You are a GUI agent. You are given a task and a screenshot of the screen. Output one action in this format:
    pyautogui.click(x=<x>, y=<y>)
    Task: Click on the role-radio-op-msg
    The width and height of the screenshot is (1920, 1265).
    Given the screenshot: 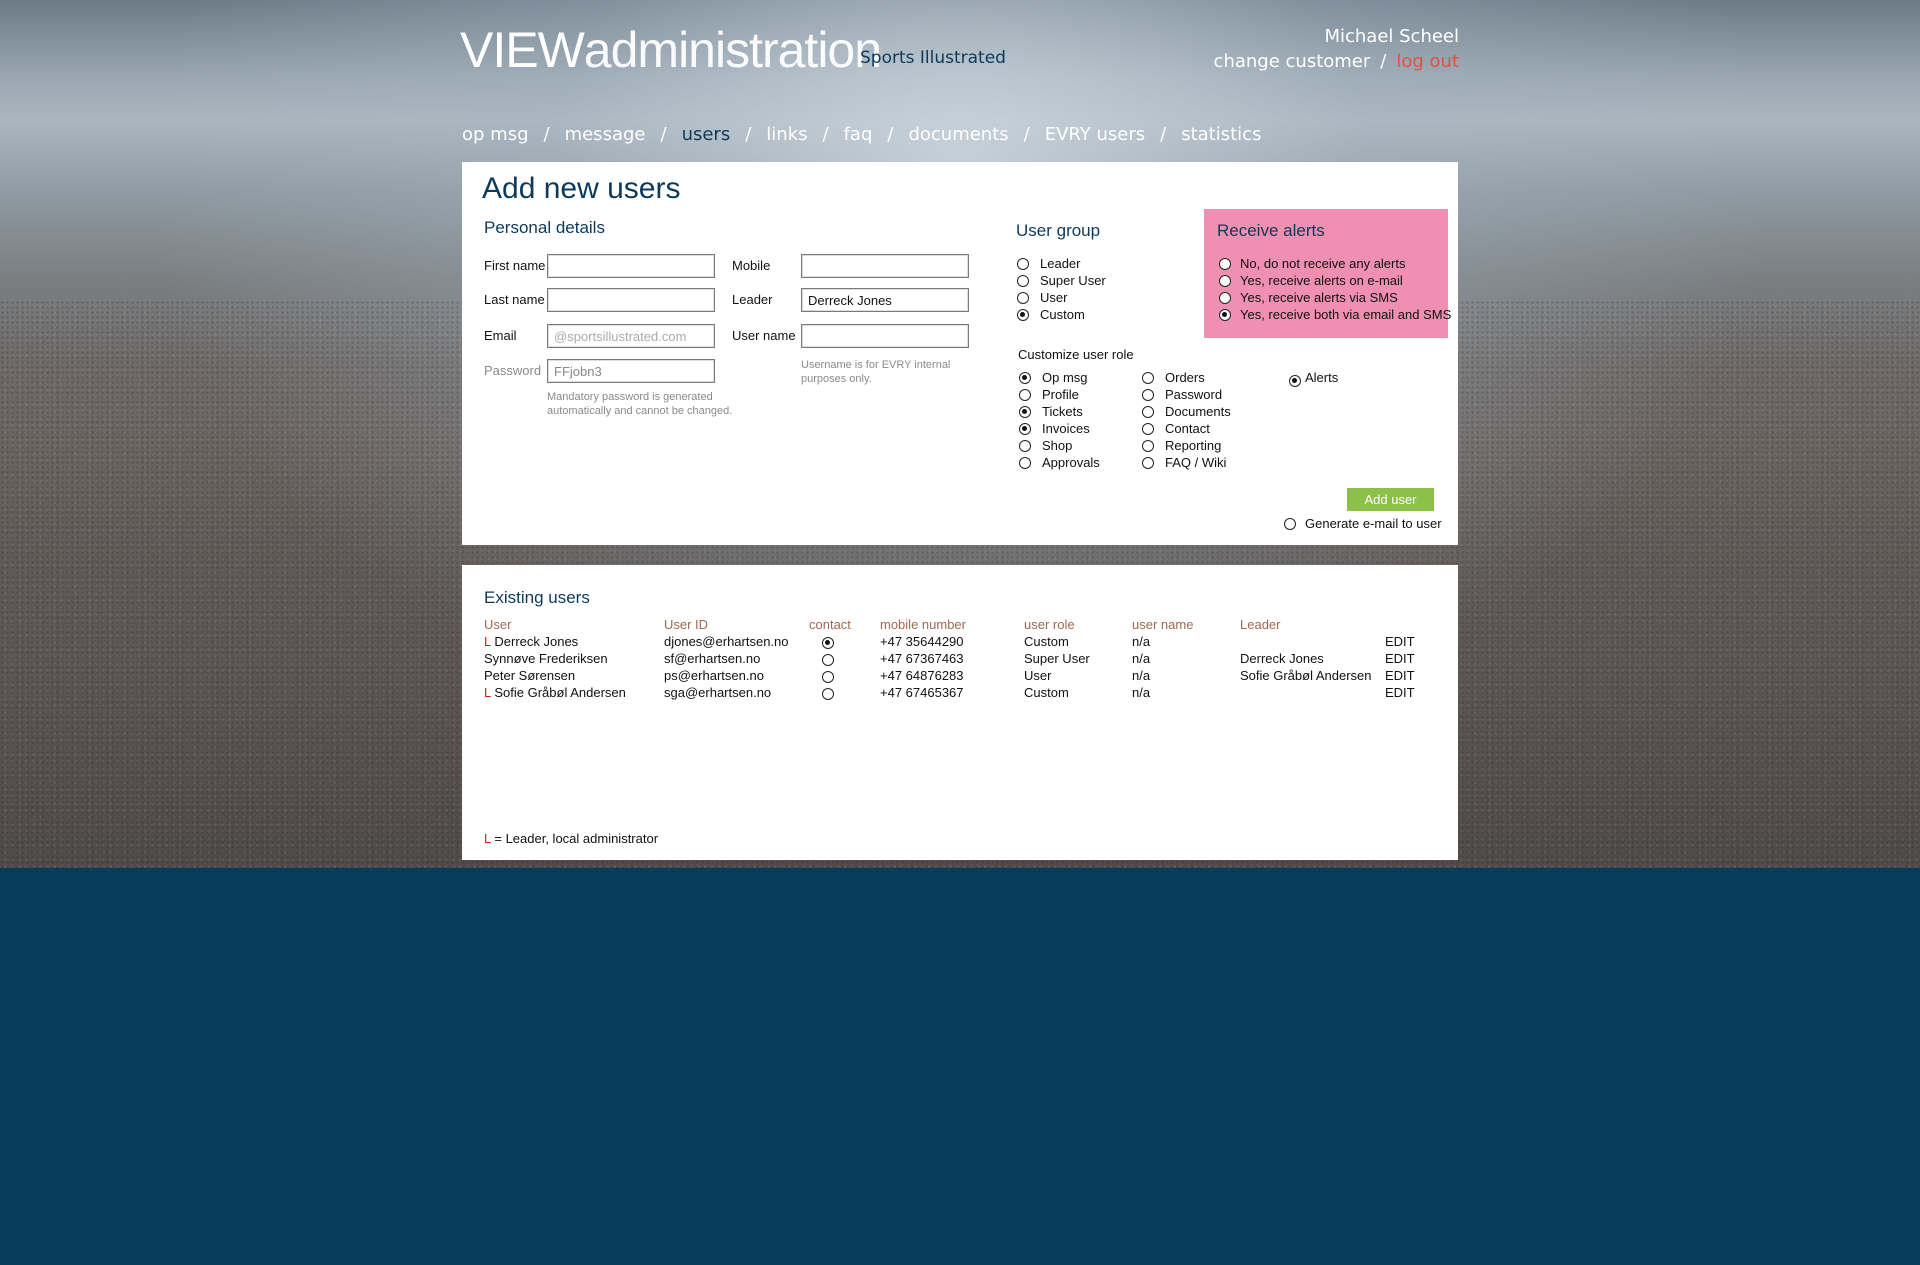 What is the action you would take?
    pyautogui.click(x=1025, y=378)
    